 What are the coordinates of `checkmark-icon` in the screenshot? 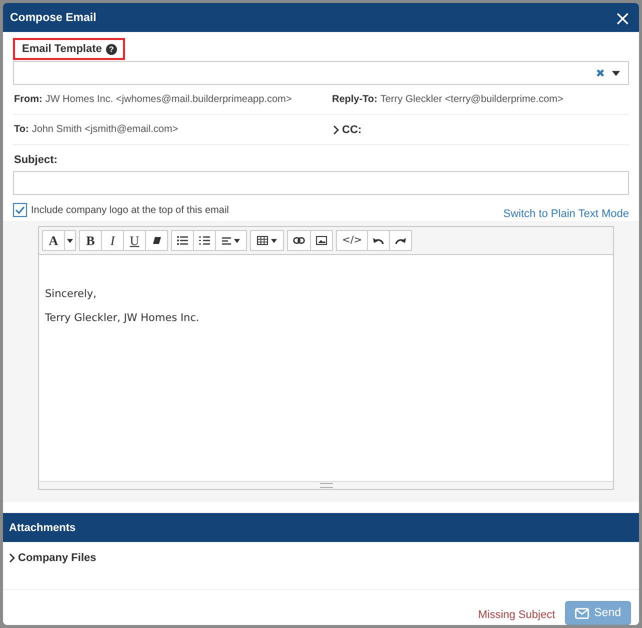 It's located at (20, 210).